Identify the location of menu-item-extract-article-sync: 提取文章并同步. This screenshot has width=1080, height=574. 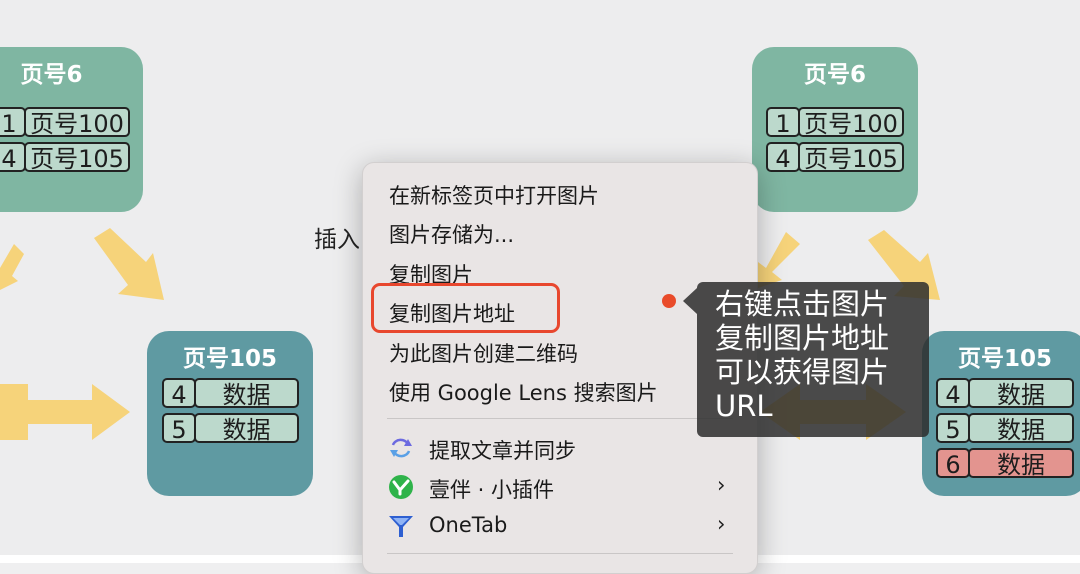
(502, 450).